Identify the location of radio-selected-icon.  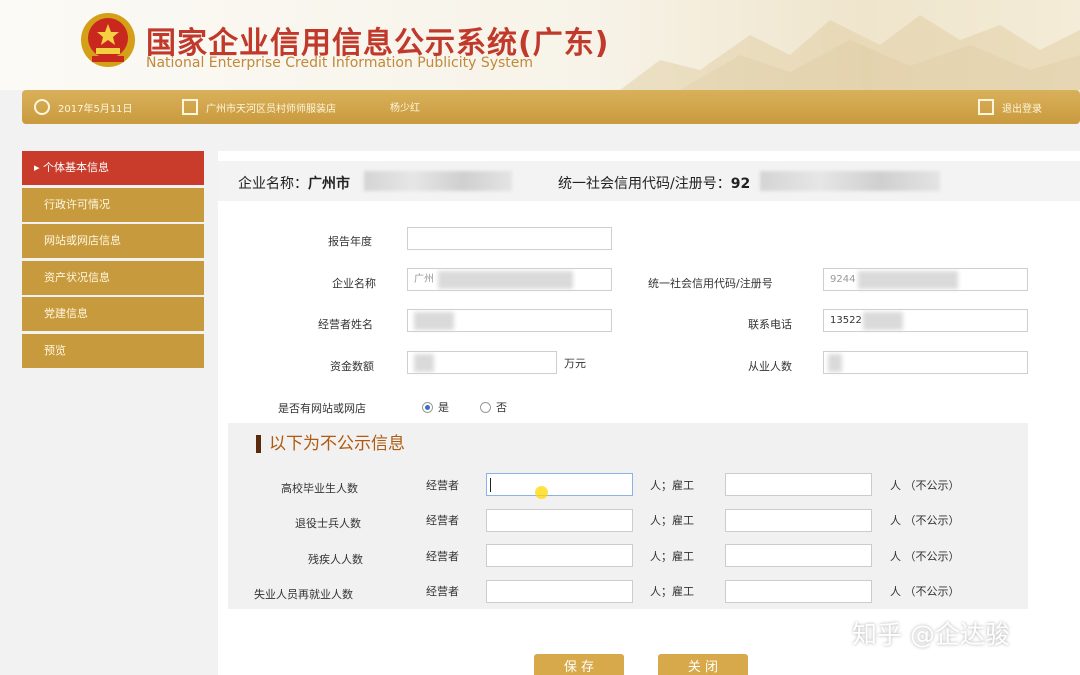
(427, 407).